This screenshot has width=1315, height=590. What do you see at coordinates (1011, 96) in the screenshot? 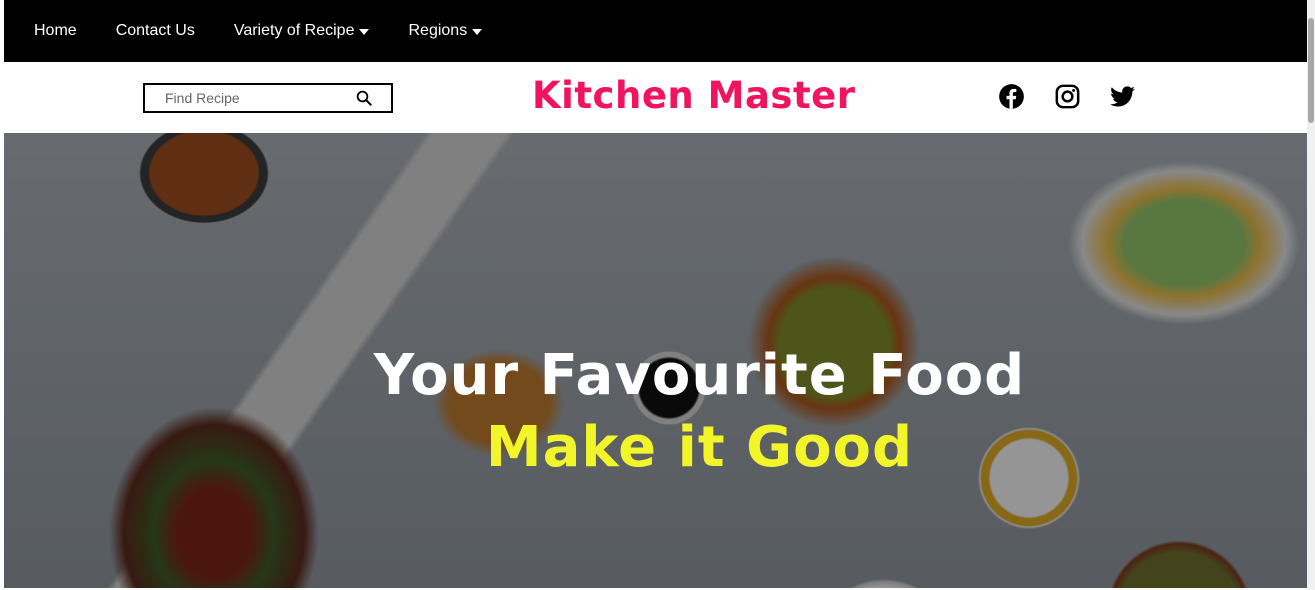
I see `facebook-icon` at bounding box center [1011, 96].